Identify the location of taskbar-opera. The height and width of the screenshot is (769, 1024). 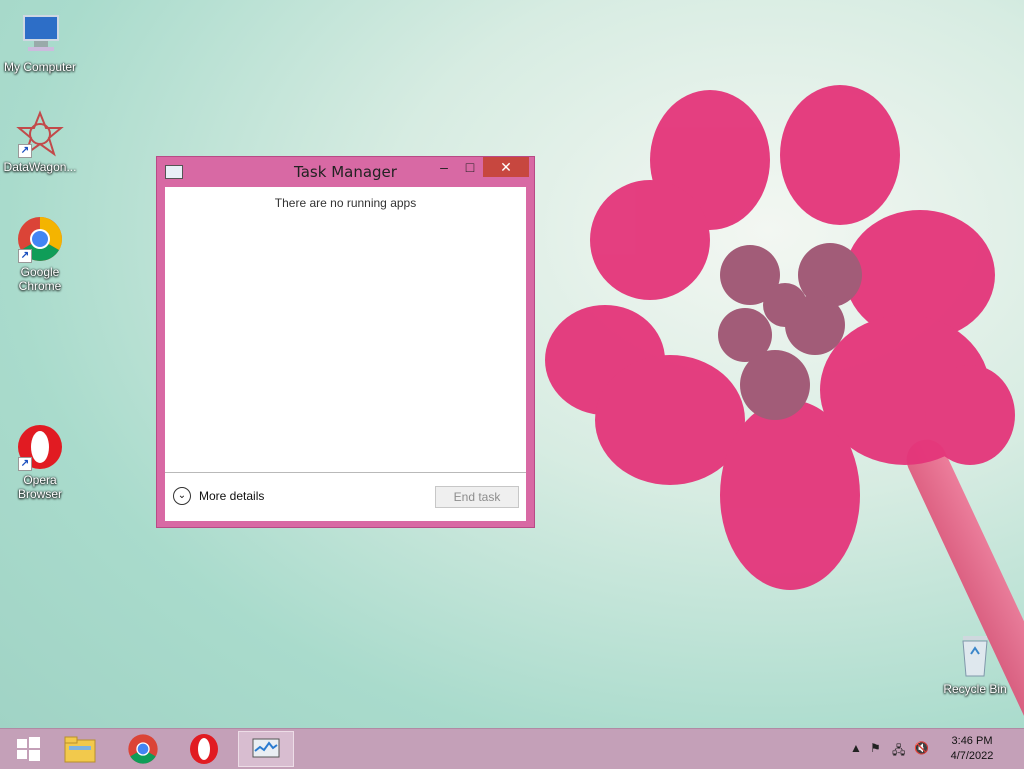
(204, 749).